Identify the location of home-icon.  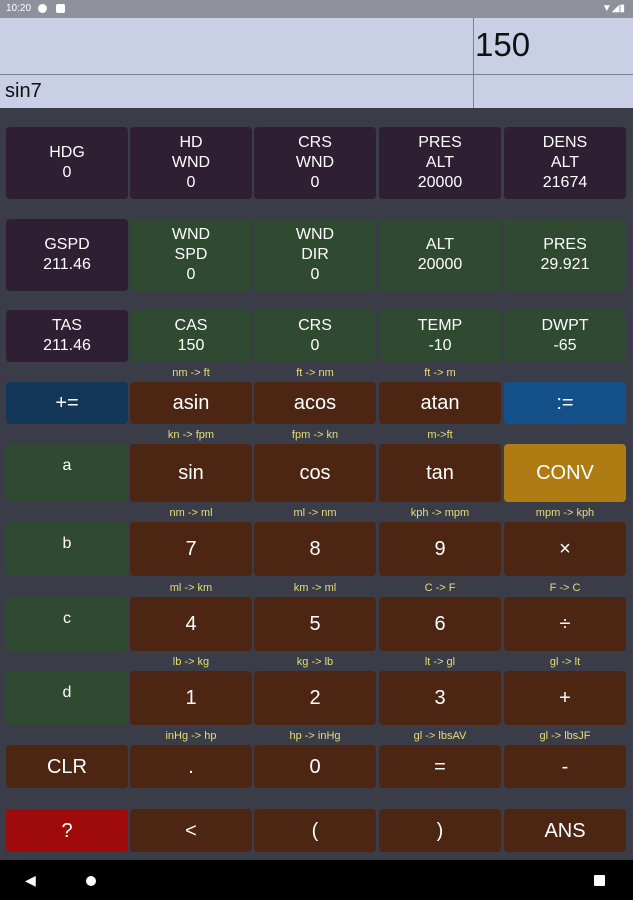
(91, 881).